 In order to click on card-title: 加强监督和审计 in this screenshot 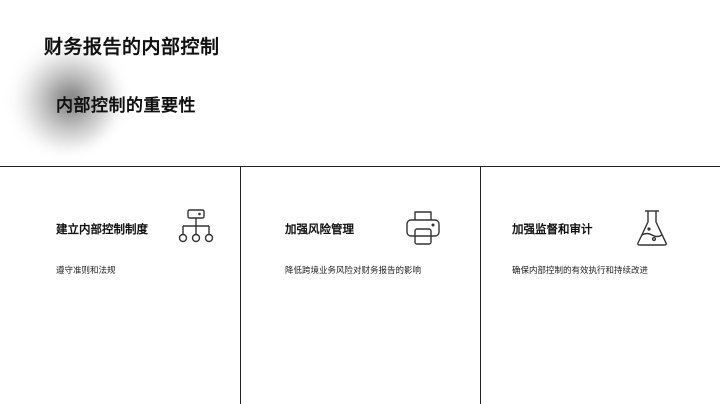, I will do `click(552, 229)`.